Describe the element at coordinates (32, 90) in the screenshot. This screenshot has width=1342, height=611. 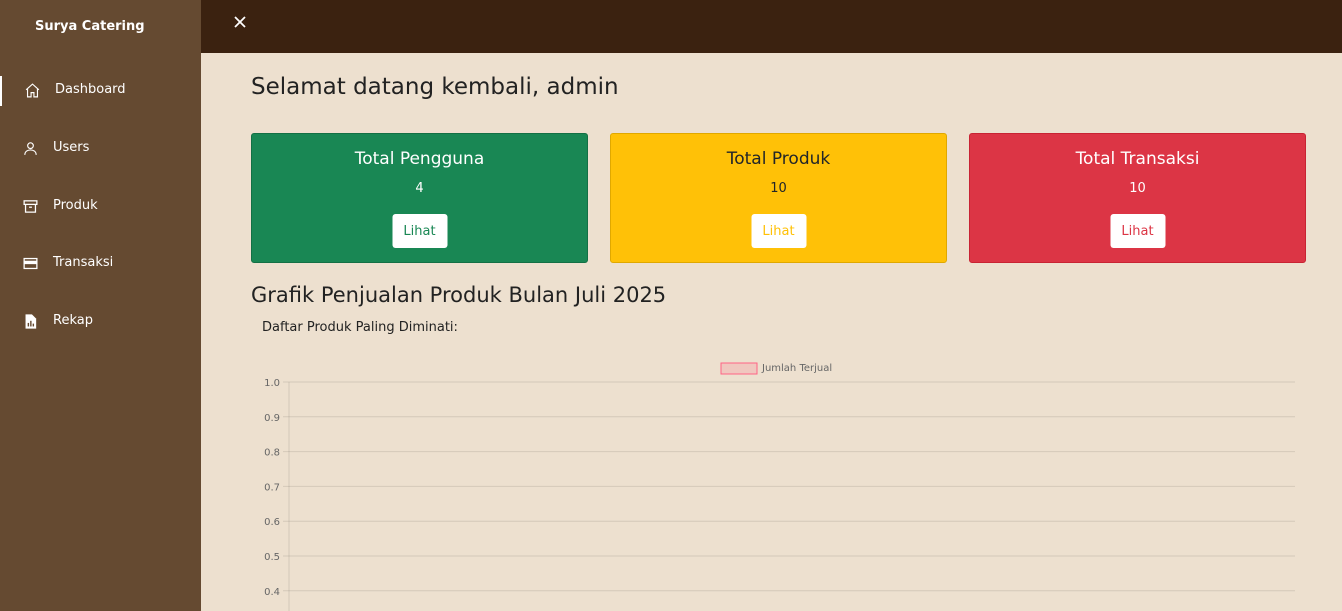
I see `home-icon` at that location.